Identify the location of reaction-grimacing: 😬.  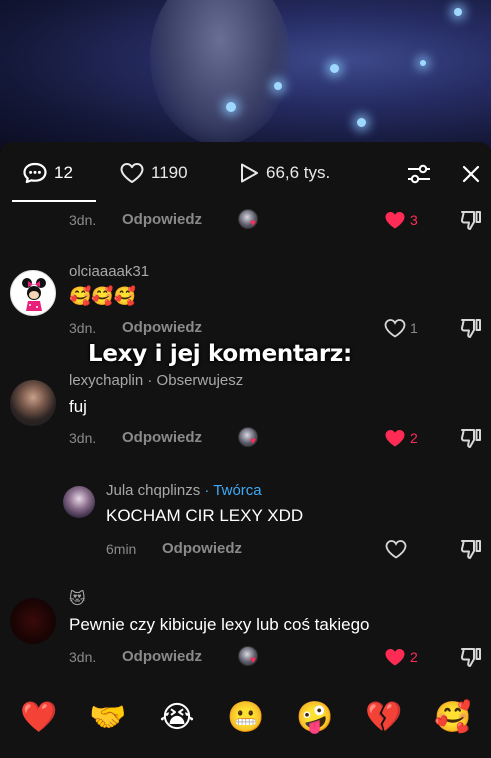
(246, 718).